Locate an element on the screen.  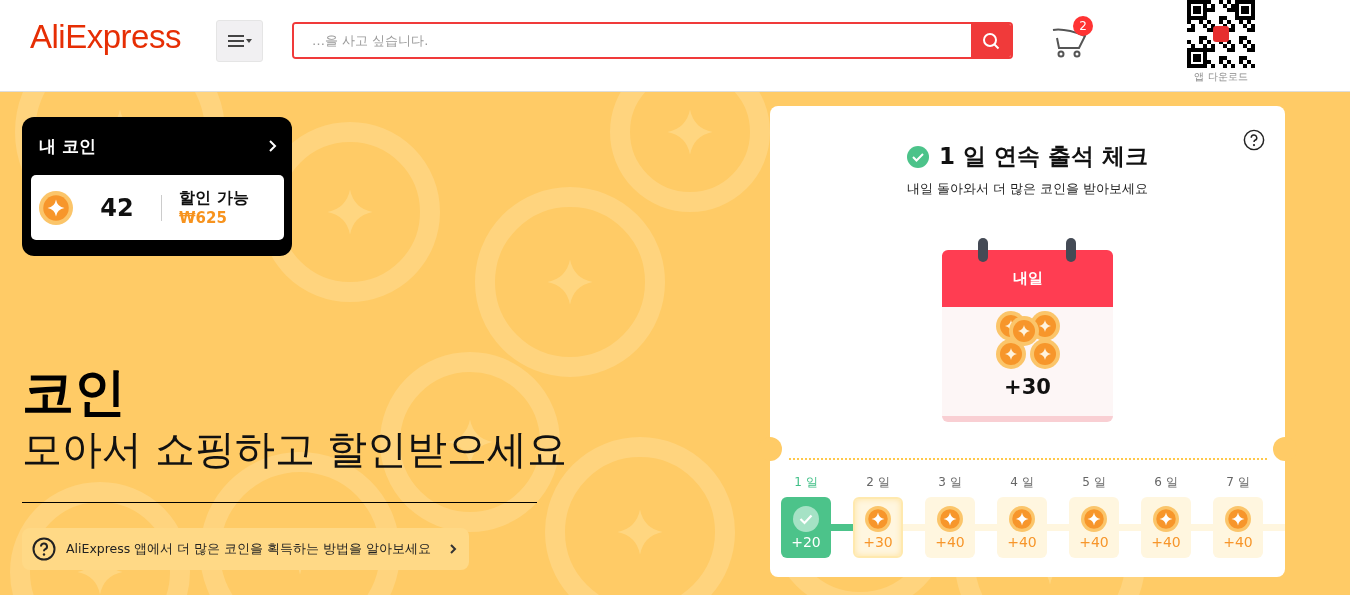
day-label: 1 일 is located at coordinates (806, 482).